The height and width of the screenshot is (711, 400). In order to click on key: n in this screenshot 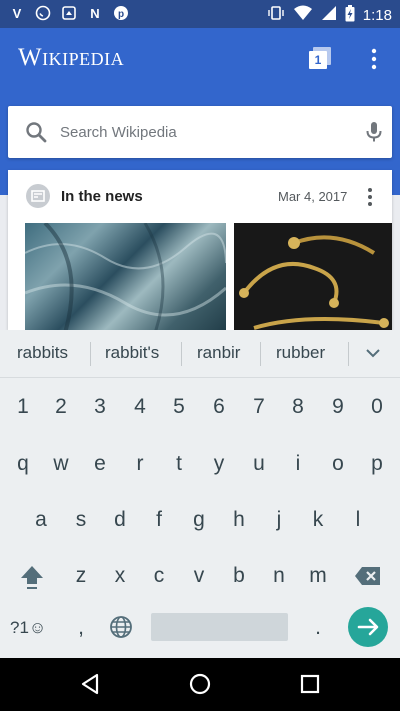, I will do `click(279, 576)`.